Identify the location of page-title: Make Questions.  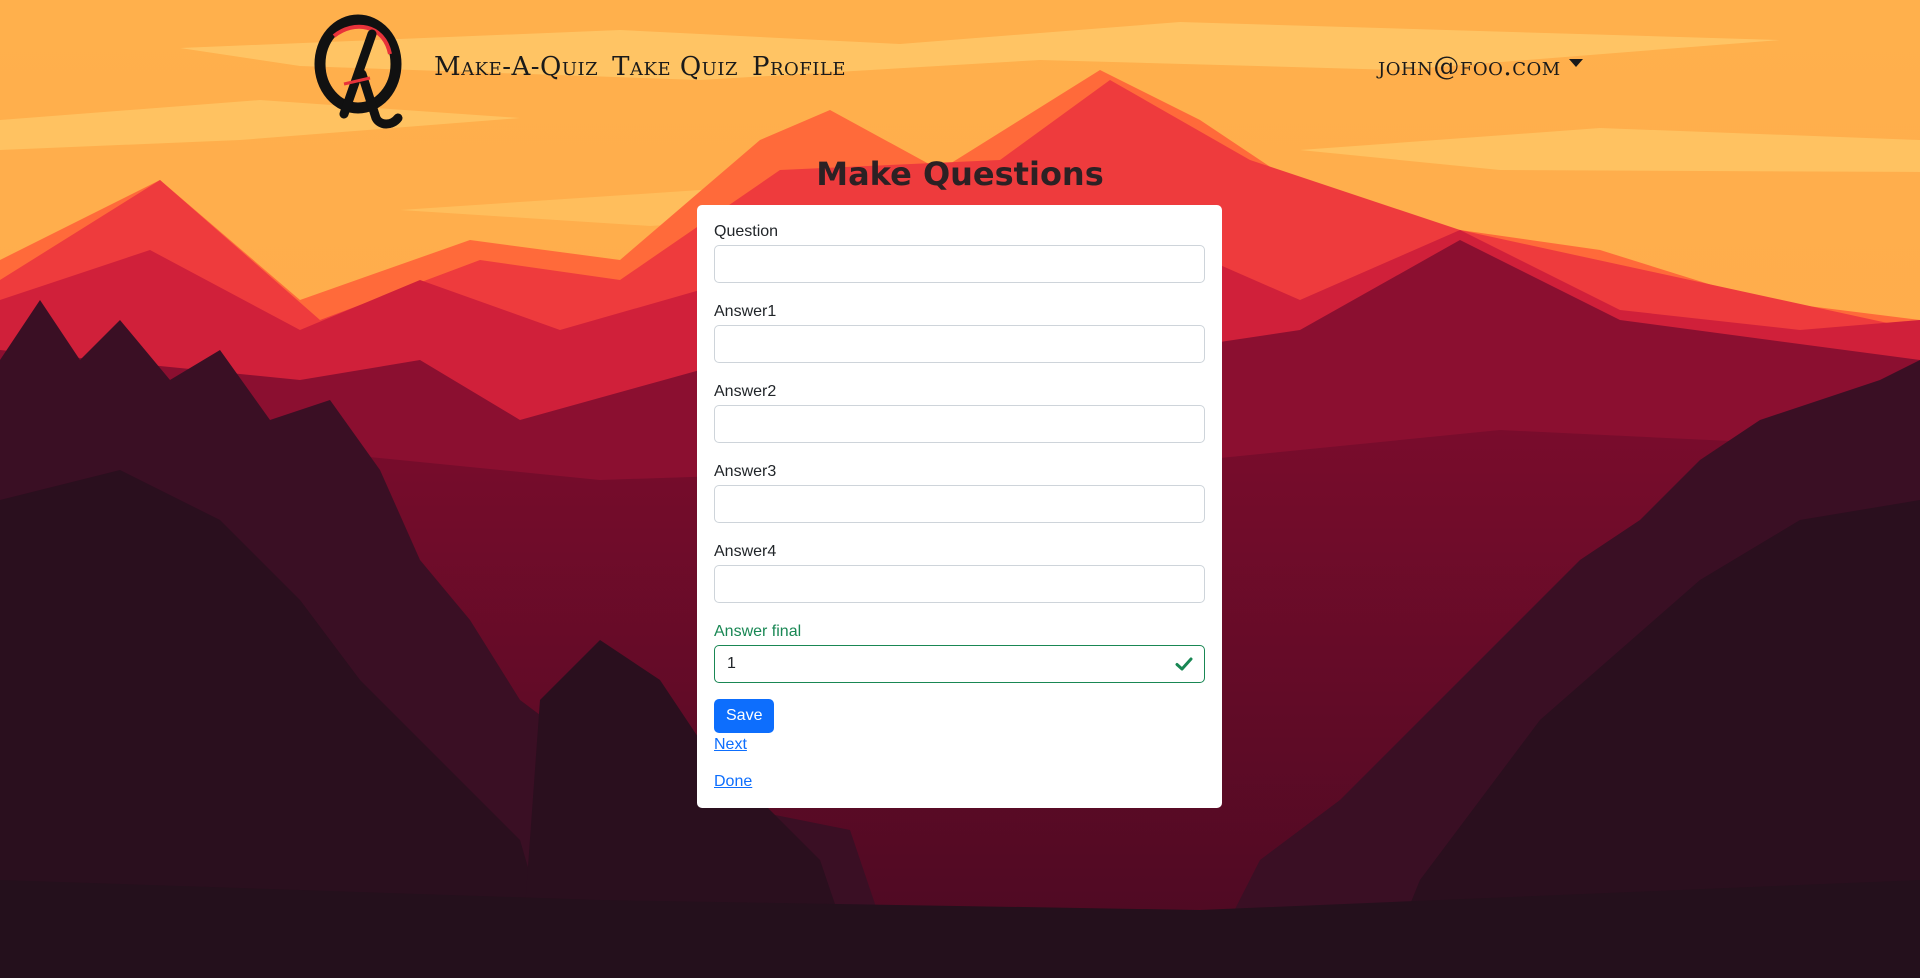
(960, 174).